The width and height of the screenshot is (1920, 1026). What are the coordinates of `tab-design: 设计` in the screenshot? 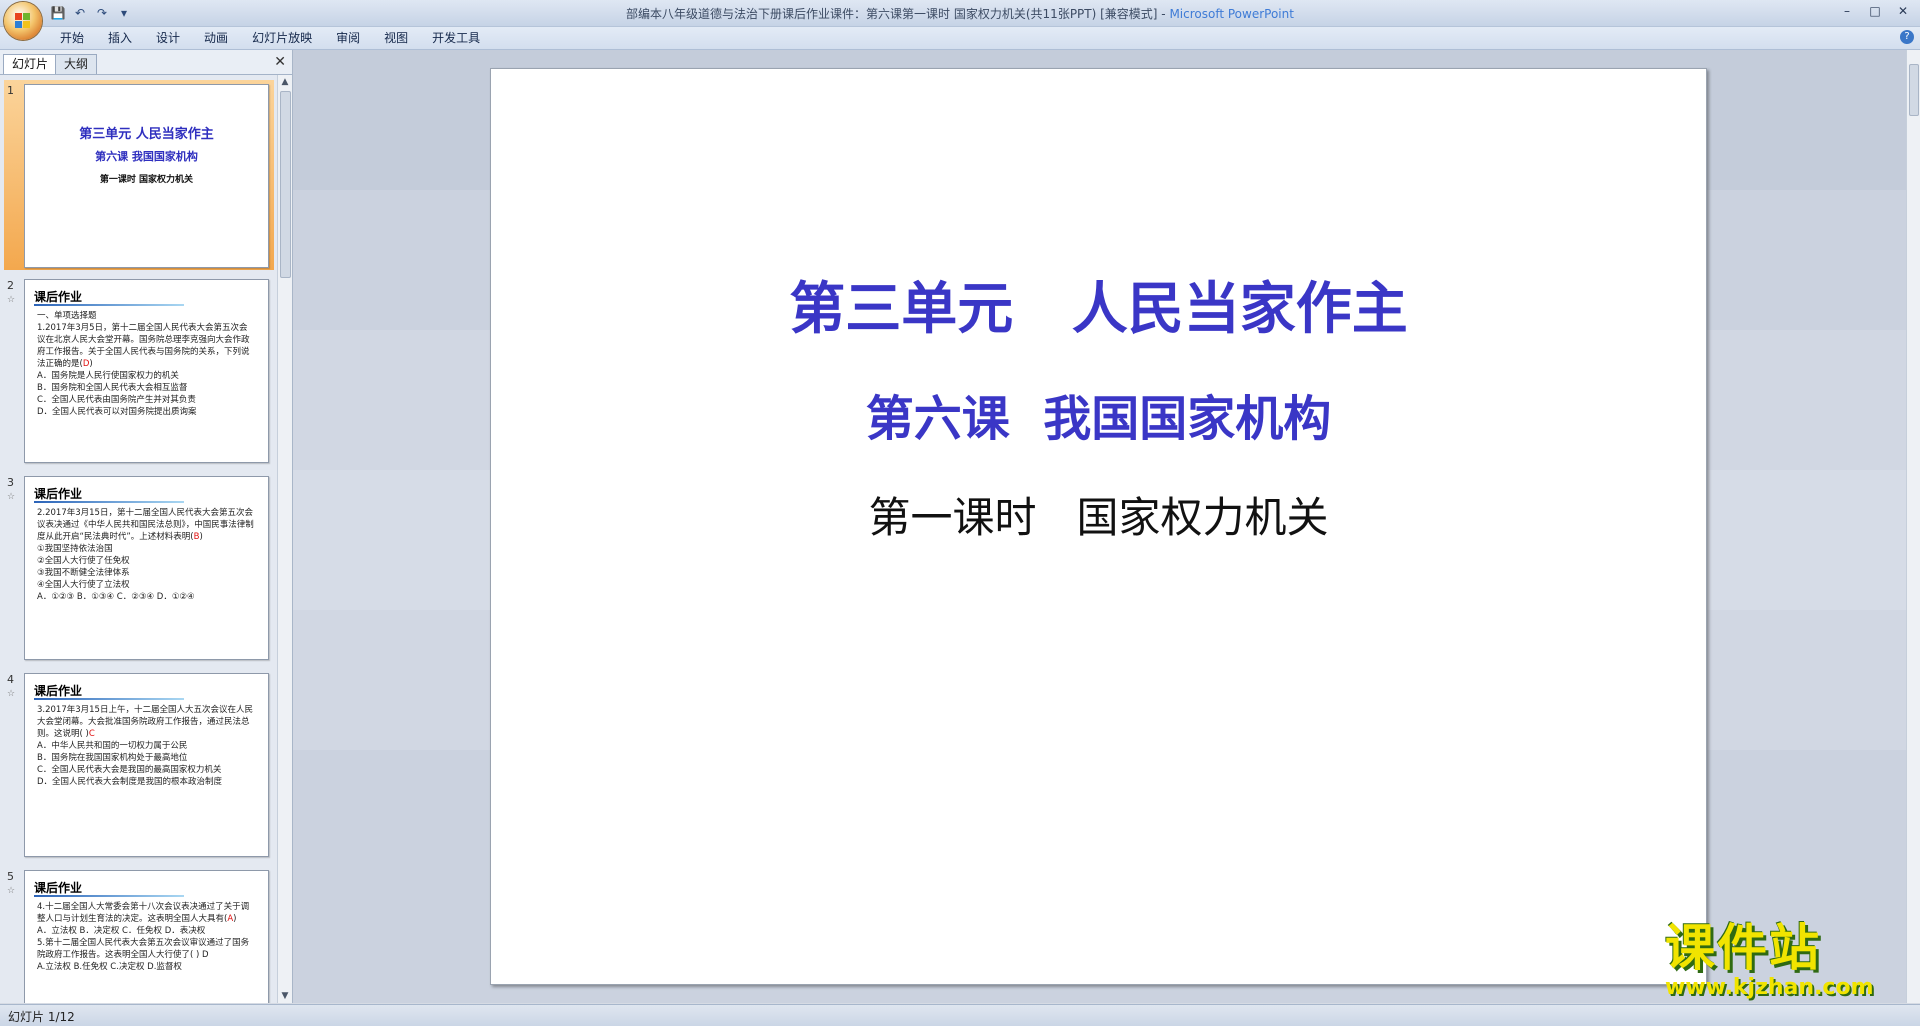 It's located at (168, 38).